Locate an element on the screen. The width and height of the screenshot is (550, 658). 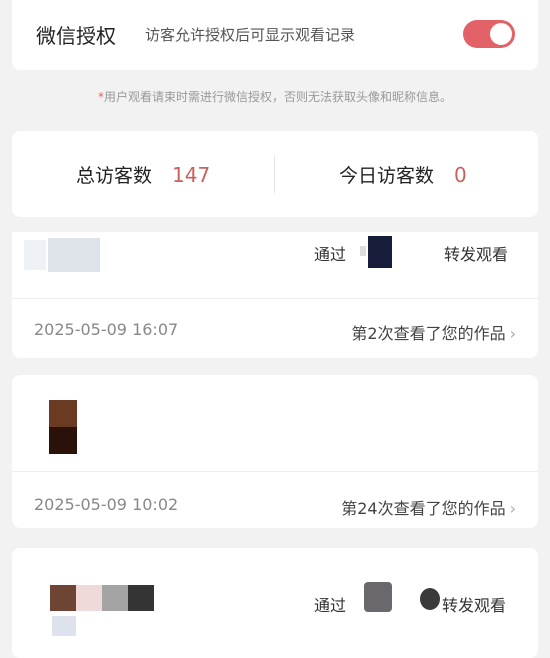
wechat-auth-card: 微信授权 访客允许授权后可显示观看记录 is located at coordinates (275, 35).